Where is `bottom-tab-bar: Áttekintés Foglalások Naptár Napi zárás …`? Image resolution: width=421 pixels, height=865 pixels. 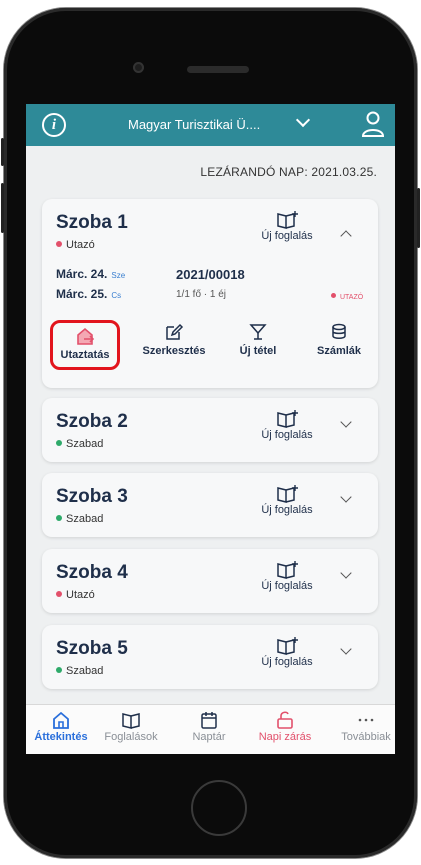 bottom-tab-bar: Áttekintés Foglalások Naptár Napi zárás … is located at coordinates (210, 729).